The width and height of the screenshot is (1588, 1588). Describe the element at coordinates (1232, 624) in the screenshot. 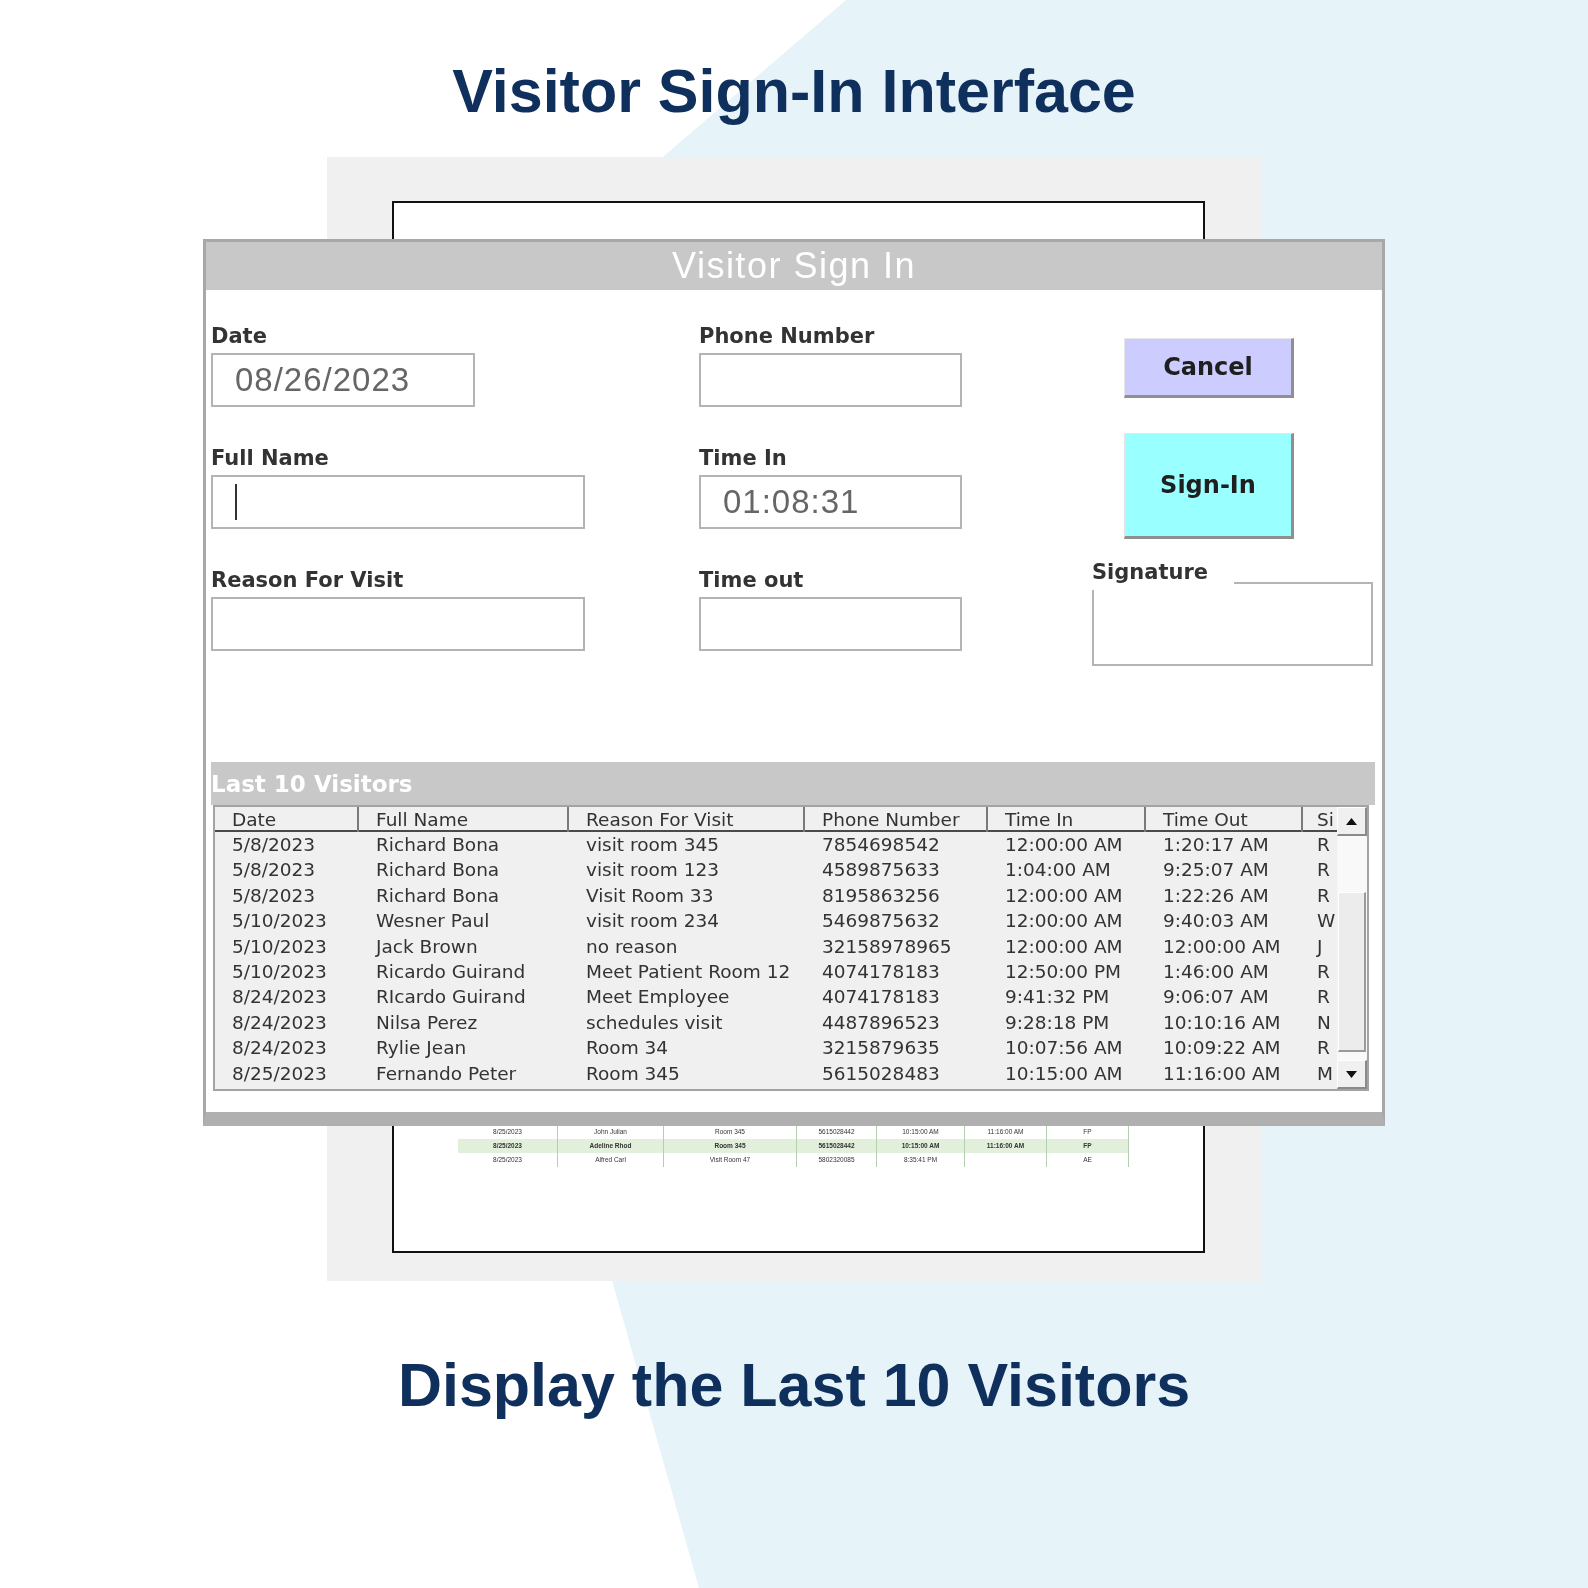

I see `signature-field` at that location.